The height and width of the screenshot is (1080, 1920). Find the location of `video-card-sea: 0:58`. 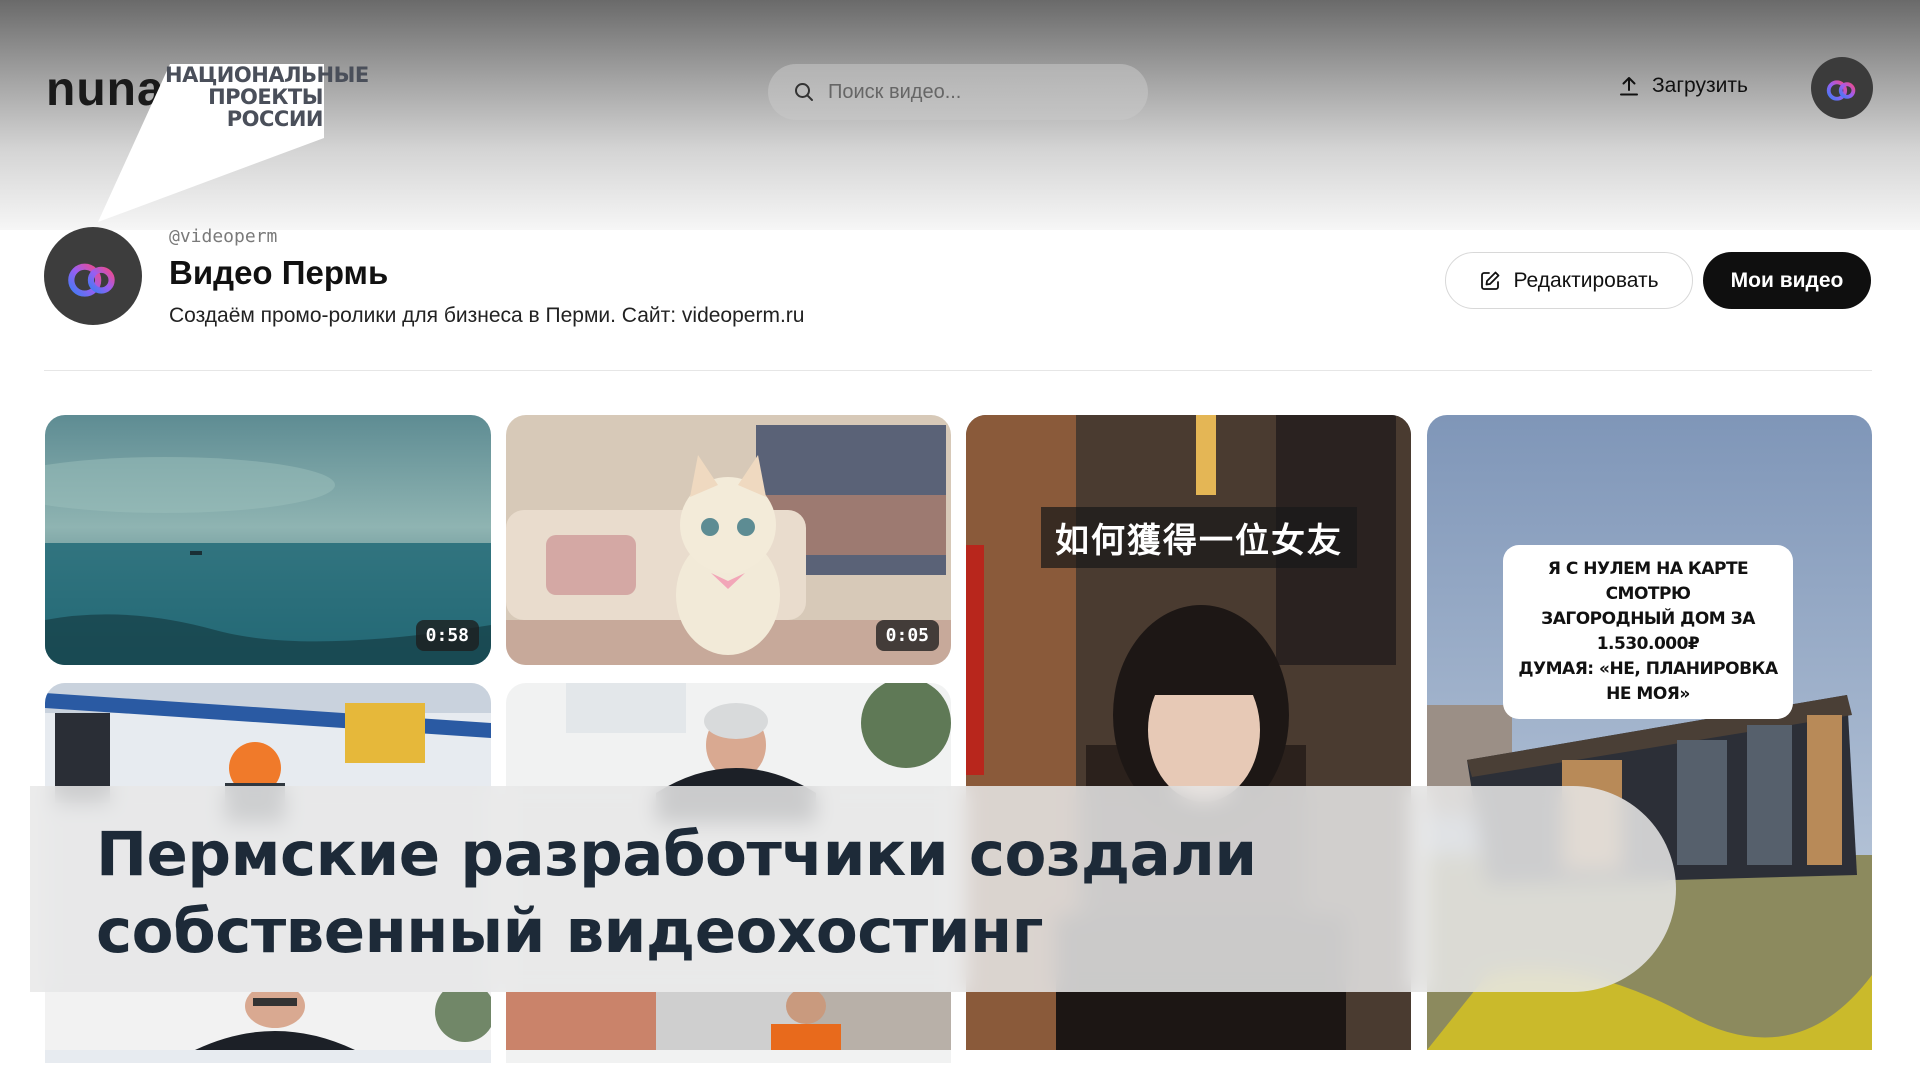

video-card-sea: 0:58 is located at coordinates (268, 540).